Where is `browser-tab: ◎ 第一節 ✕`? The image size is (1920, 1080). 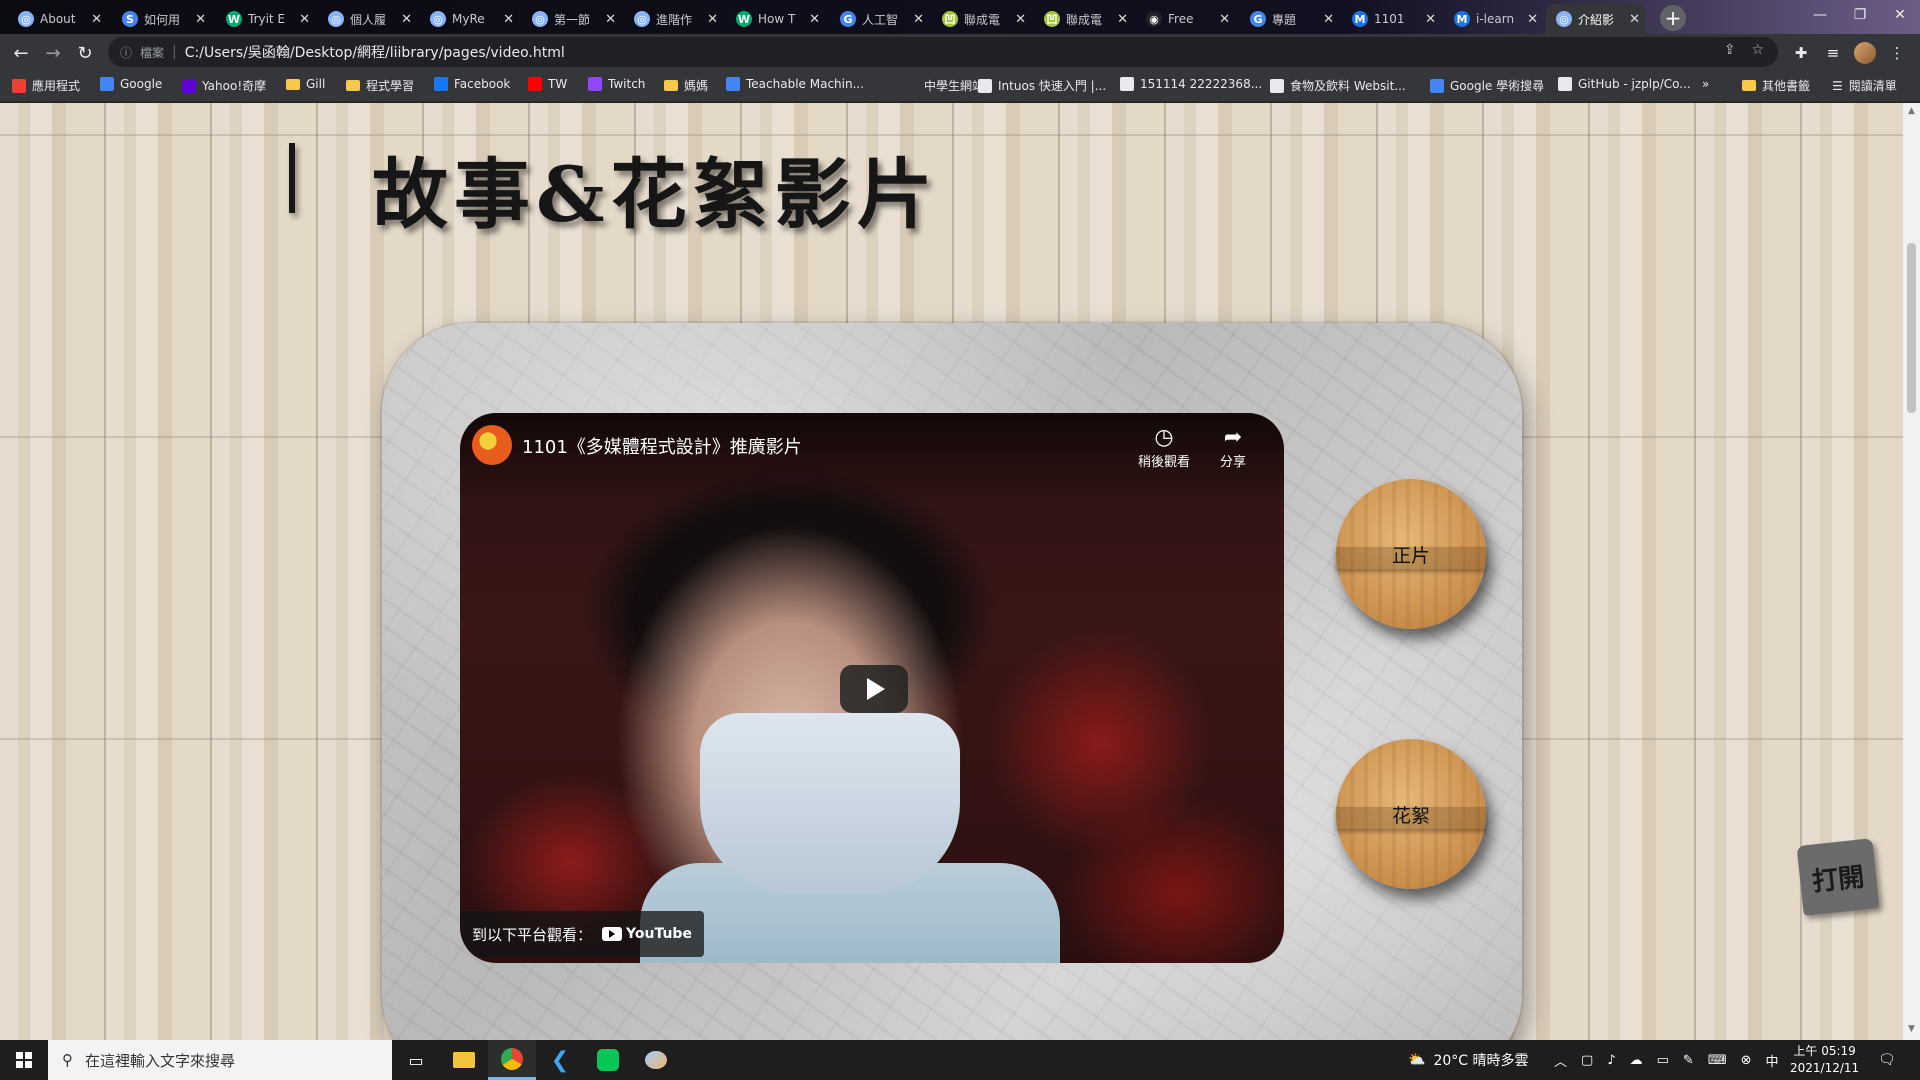 browser-tab: ◎ 第一節 ✕ is located at coordinates (572, 19).